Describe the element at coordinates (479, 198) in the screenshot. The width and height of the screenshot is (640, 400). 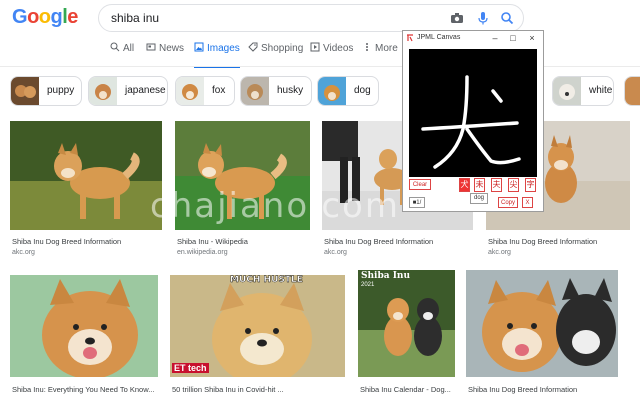
I see `meaning-tooltip: dog` at that location.